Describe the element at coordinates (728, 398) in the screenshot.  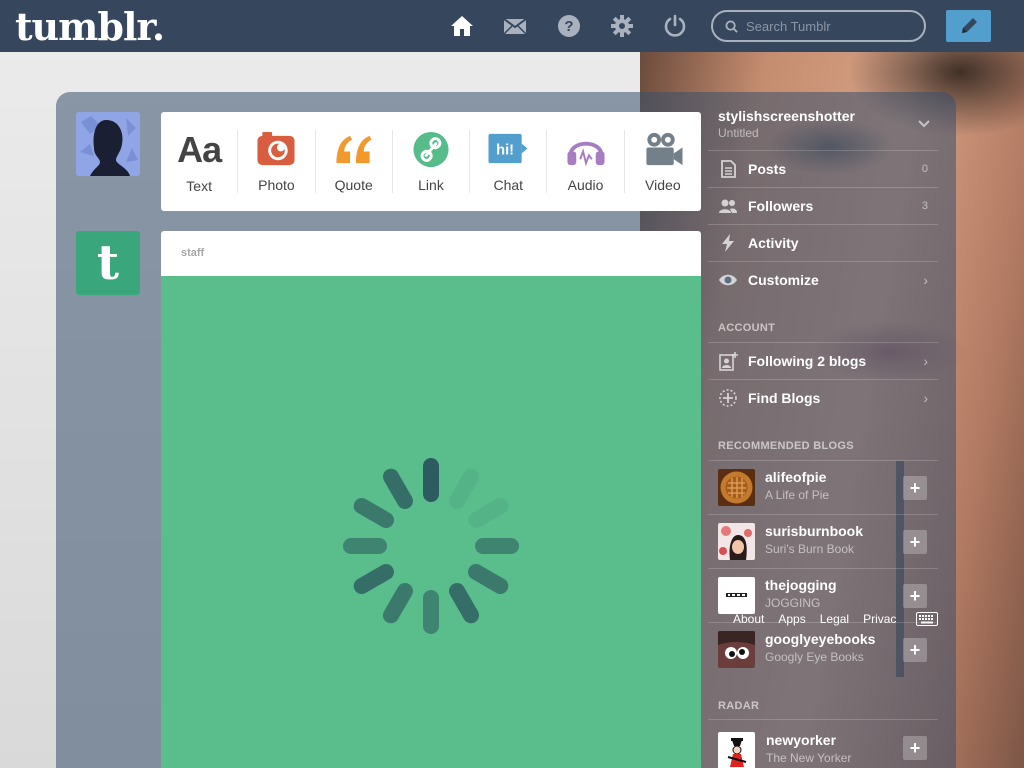
I see `compass-icon` at that location.